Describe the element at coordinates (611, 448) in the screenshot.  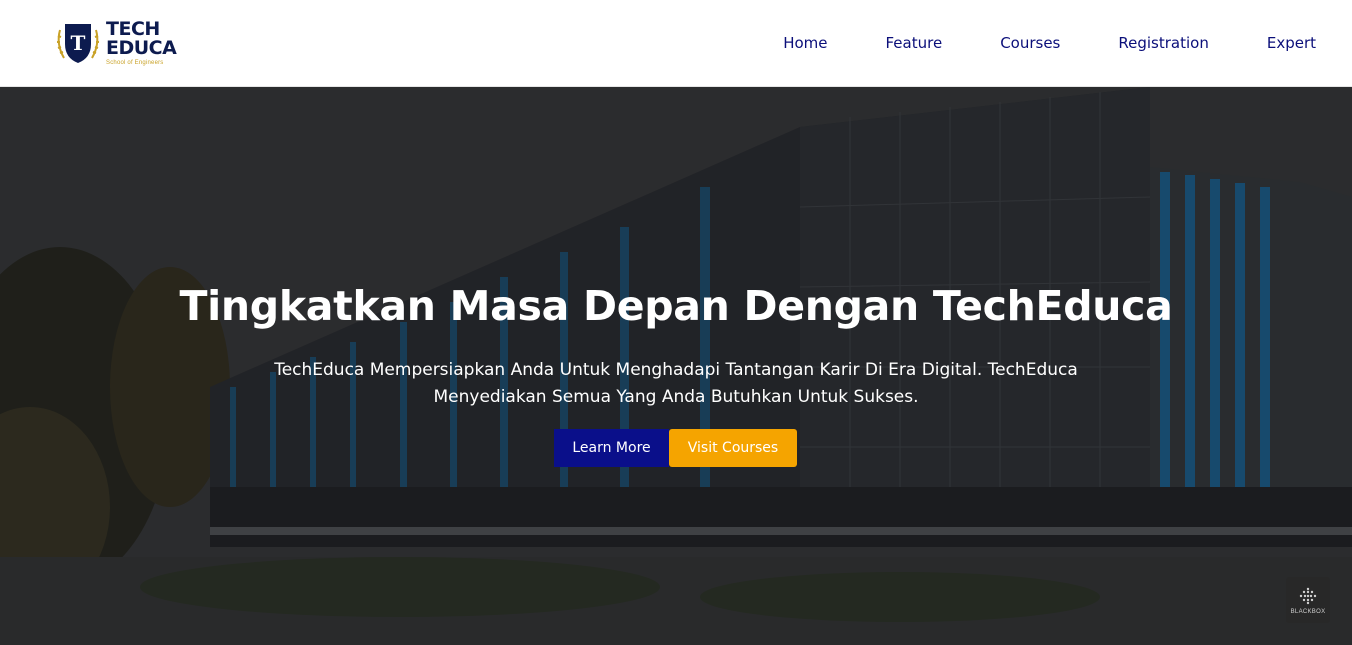
I see `learn-more-button: Learn More` at that location.